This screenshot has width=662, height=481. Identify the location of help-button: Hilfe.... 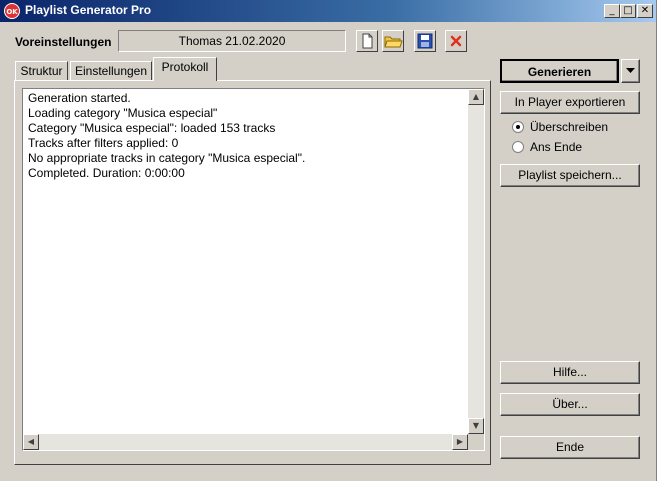
(570, 372).